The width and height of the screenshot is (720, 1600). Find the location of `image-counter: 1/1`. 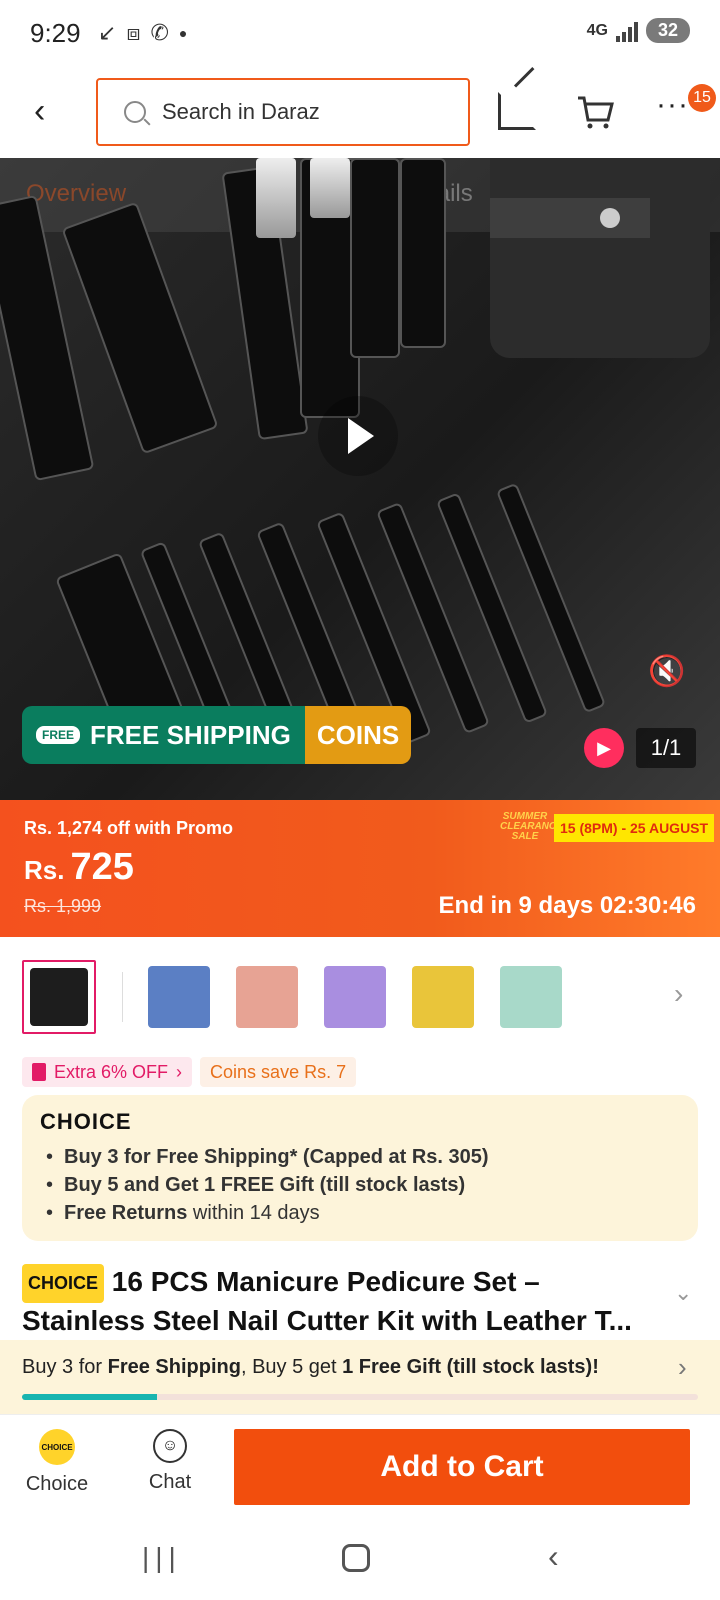

image-counter: 1/1 is located at coordinates (666, 748).